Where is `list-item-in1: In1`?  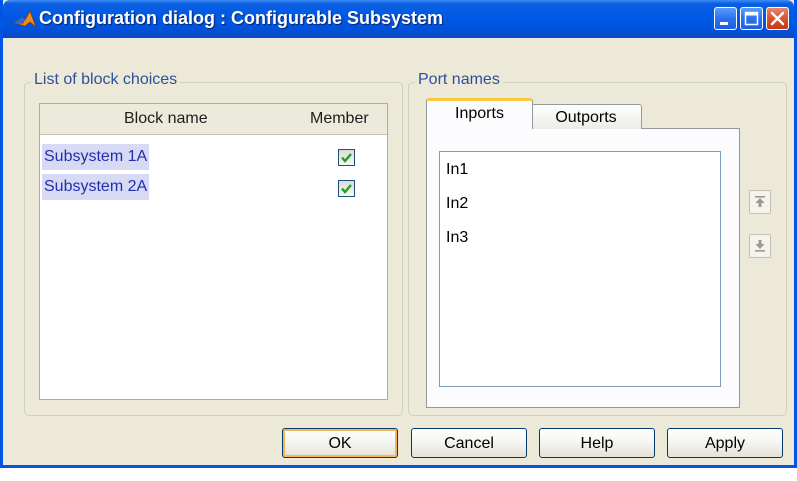 list-item-in1: In1 is located at coordinates (457, 170).